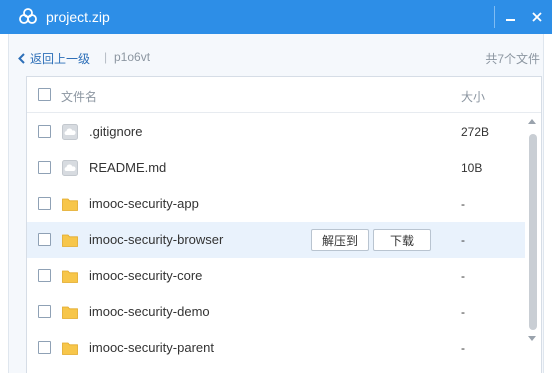 Image resolution: width=552 pixels, height=373 pixels. Describe the element at coordinates (284, 95) in the screenshot. I see `table-header: 文件名 大小` at that location.